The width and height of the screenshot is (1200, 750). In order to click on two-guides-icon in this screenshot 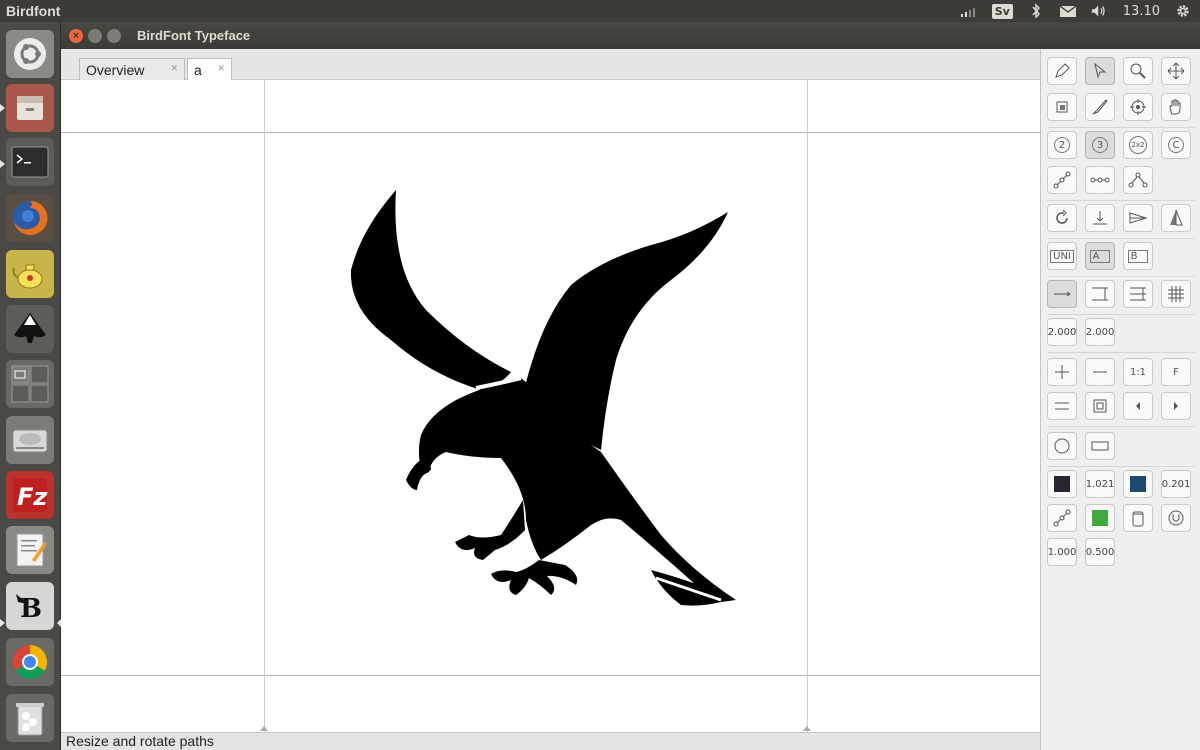, I will do `click(1100, 294)`.